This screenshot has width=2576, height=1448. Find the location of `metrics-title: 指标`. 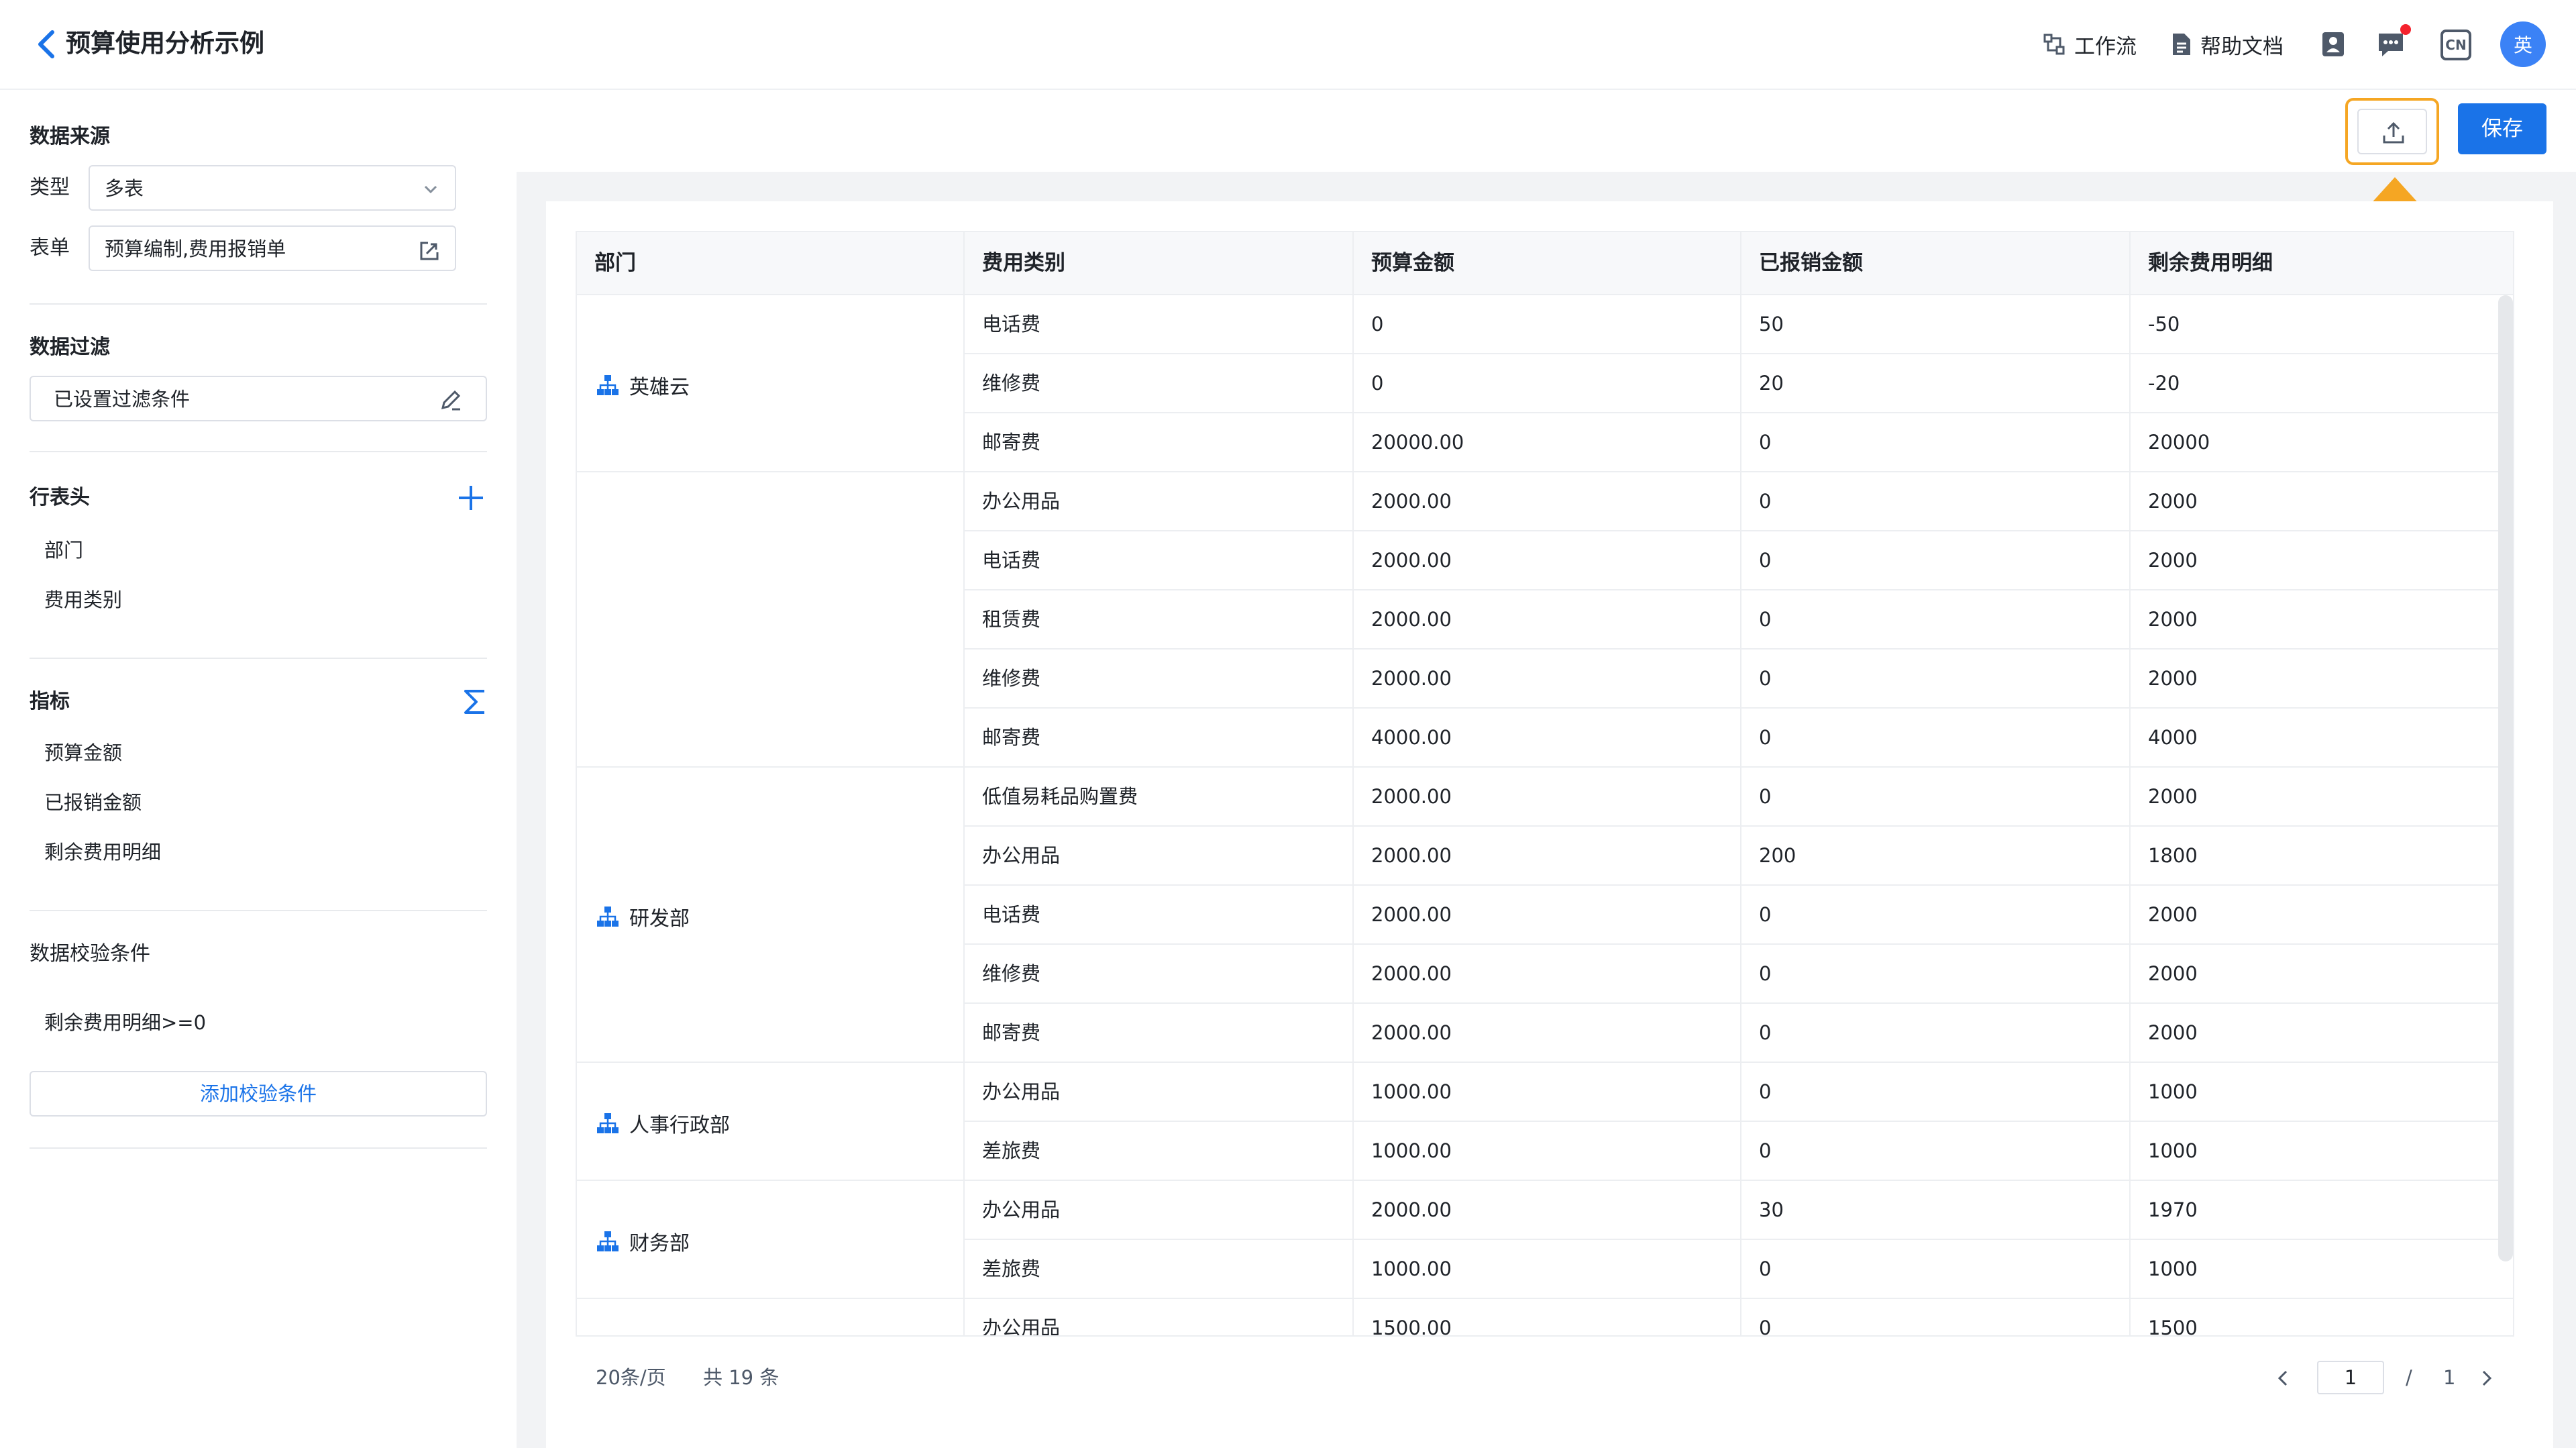

metrics-title: 指标 is located at coordinates (50, 701).